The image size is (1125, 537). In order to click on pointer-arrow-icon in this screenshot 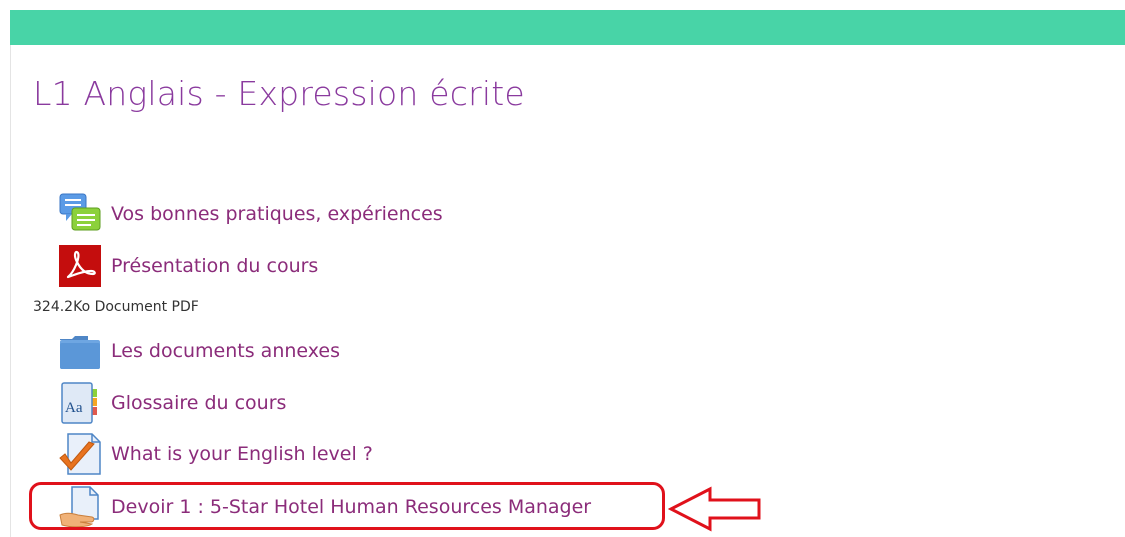, I will do `click(714, 509)`.